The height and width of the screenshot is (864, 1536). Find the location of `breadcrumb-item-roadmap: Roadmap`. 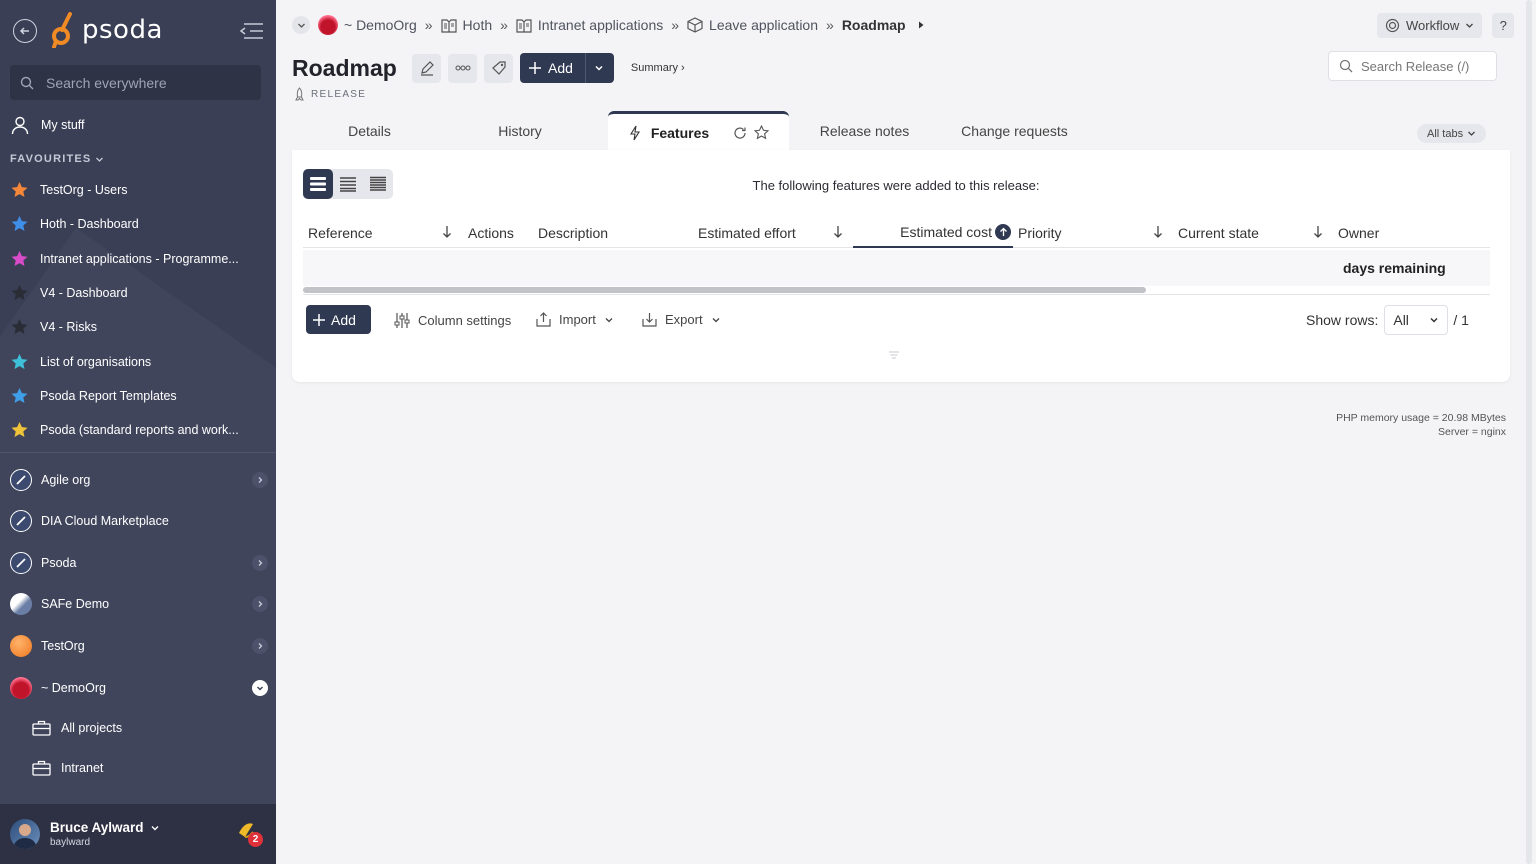

breadcrumb-item-roadmap: Roadmap is located at coordinates (874, 25).